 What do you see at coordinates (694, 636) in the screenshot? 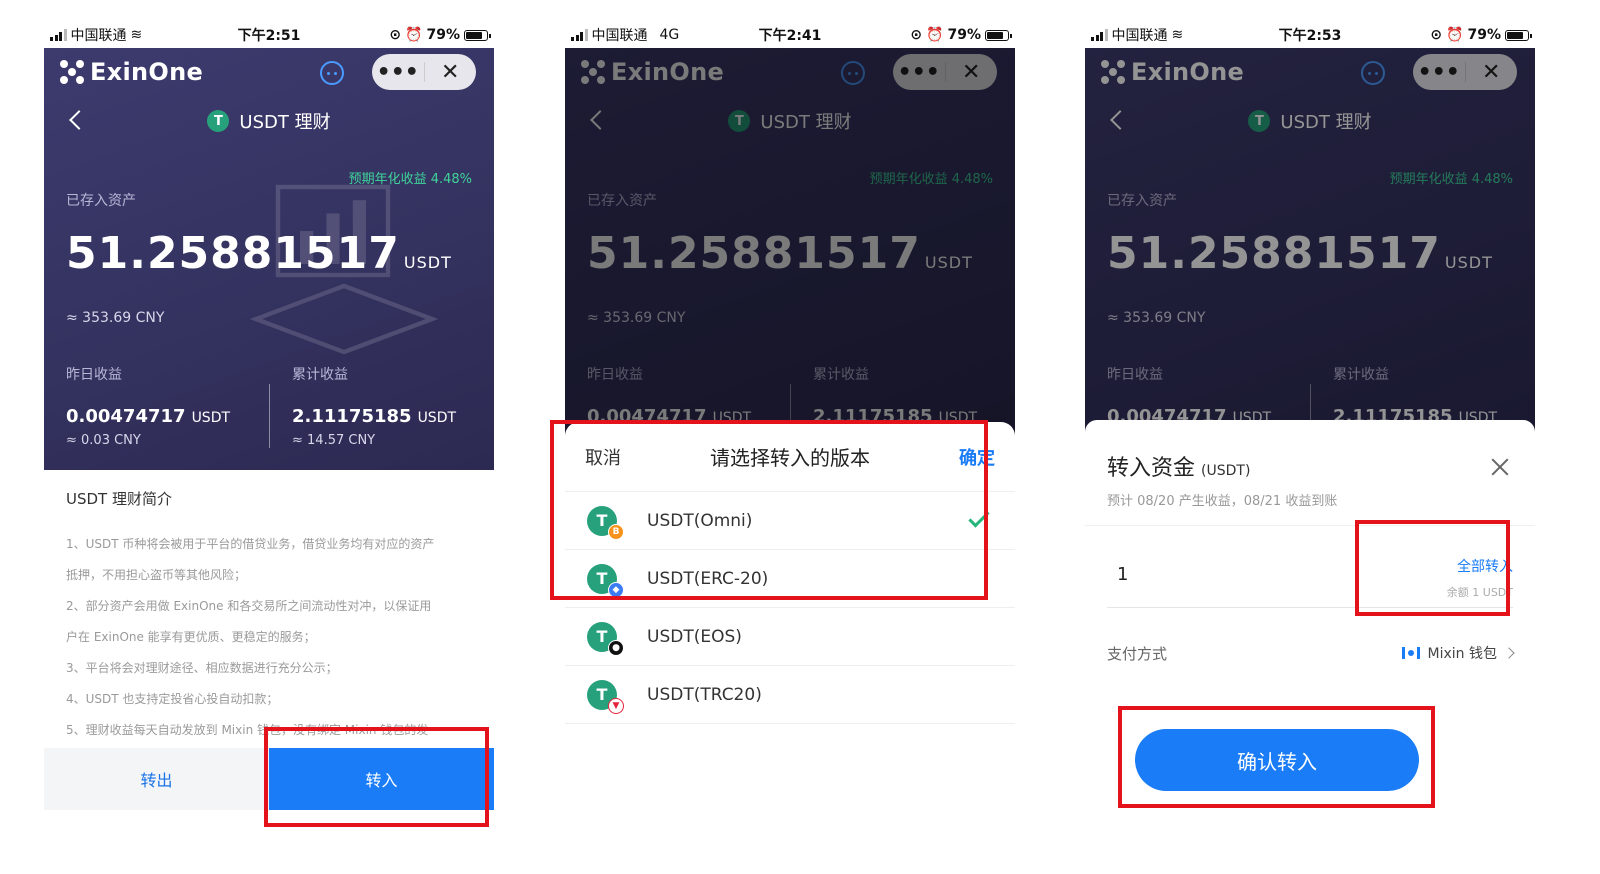
I see `option-label: USDT(EOS)` at bounding box center [694, 636].